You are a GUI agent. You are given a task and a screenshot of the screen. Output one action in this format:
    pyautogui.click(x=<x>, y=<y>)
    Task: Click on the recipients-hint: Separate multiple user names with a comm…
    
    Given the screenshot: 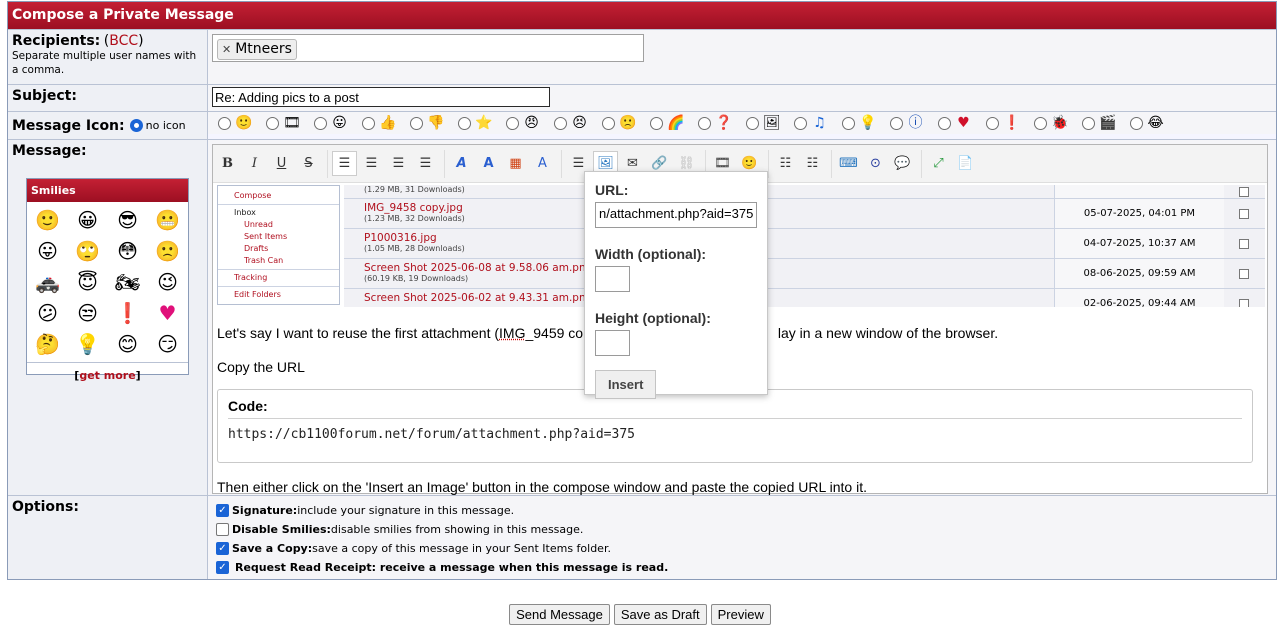 What is the action you would take?
    pyautogui.click(x=104, y=63)
    